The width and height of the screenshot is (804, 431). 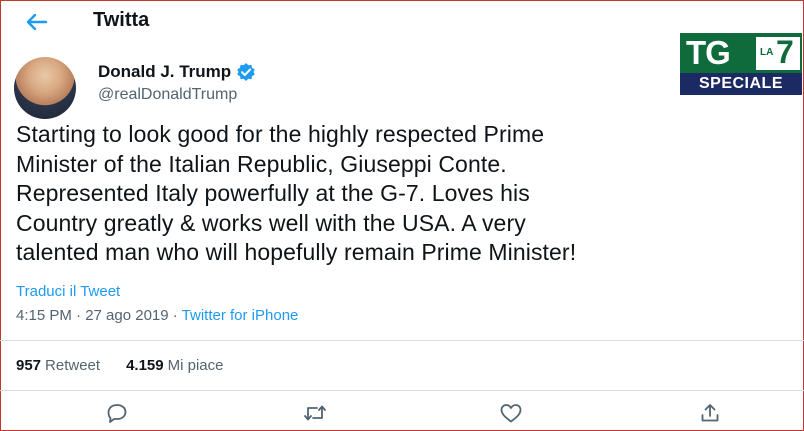 I want to click on retweets-stat: 957 Retweet, so click(x=58, y=365).